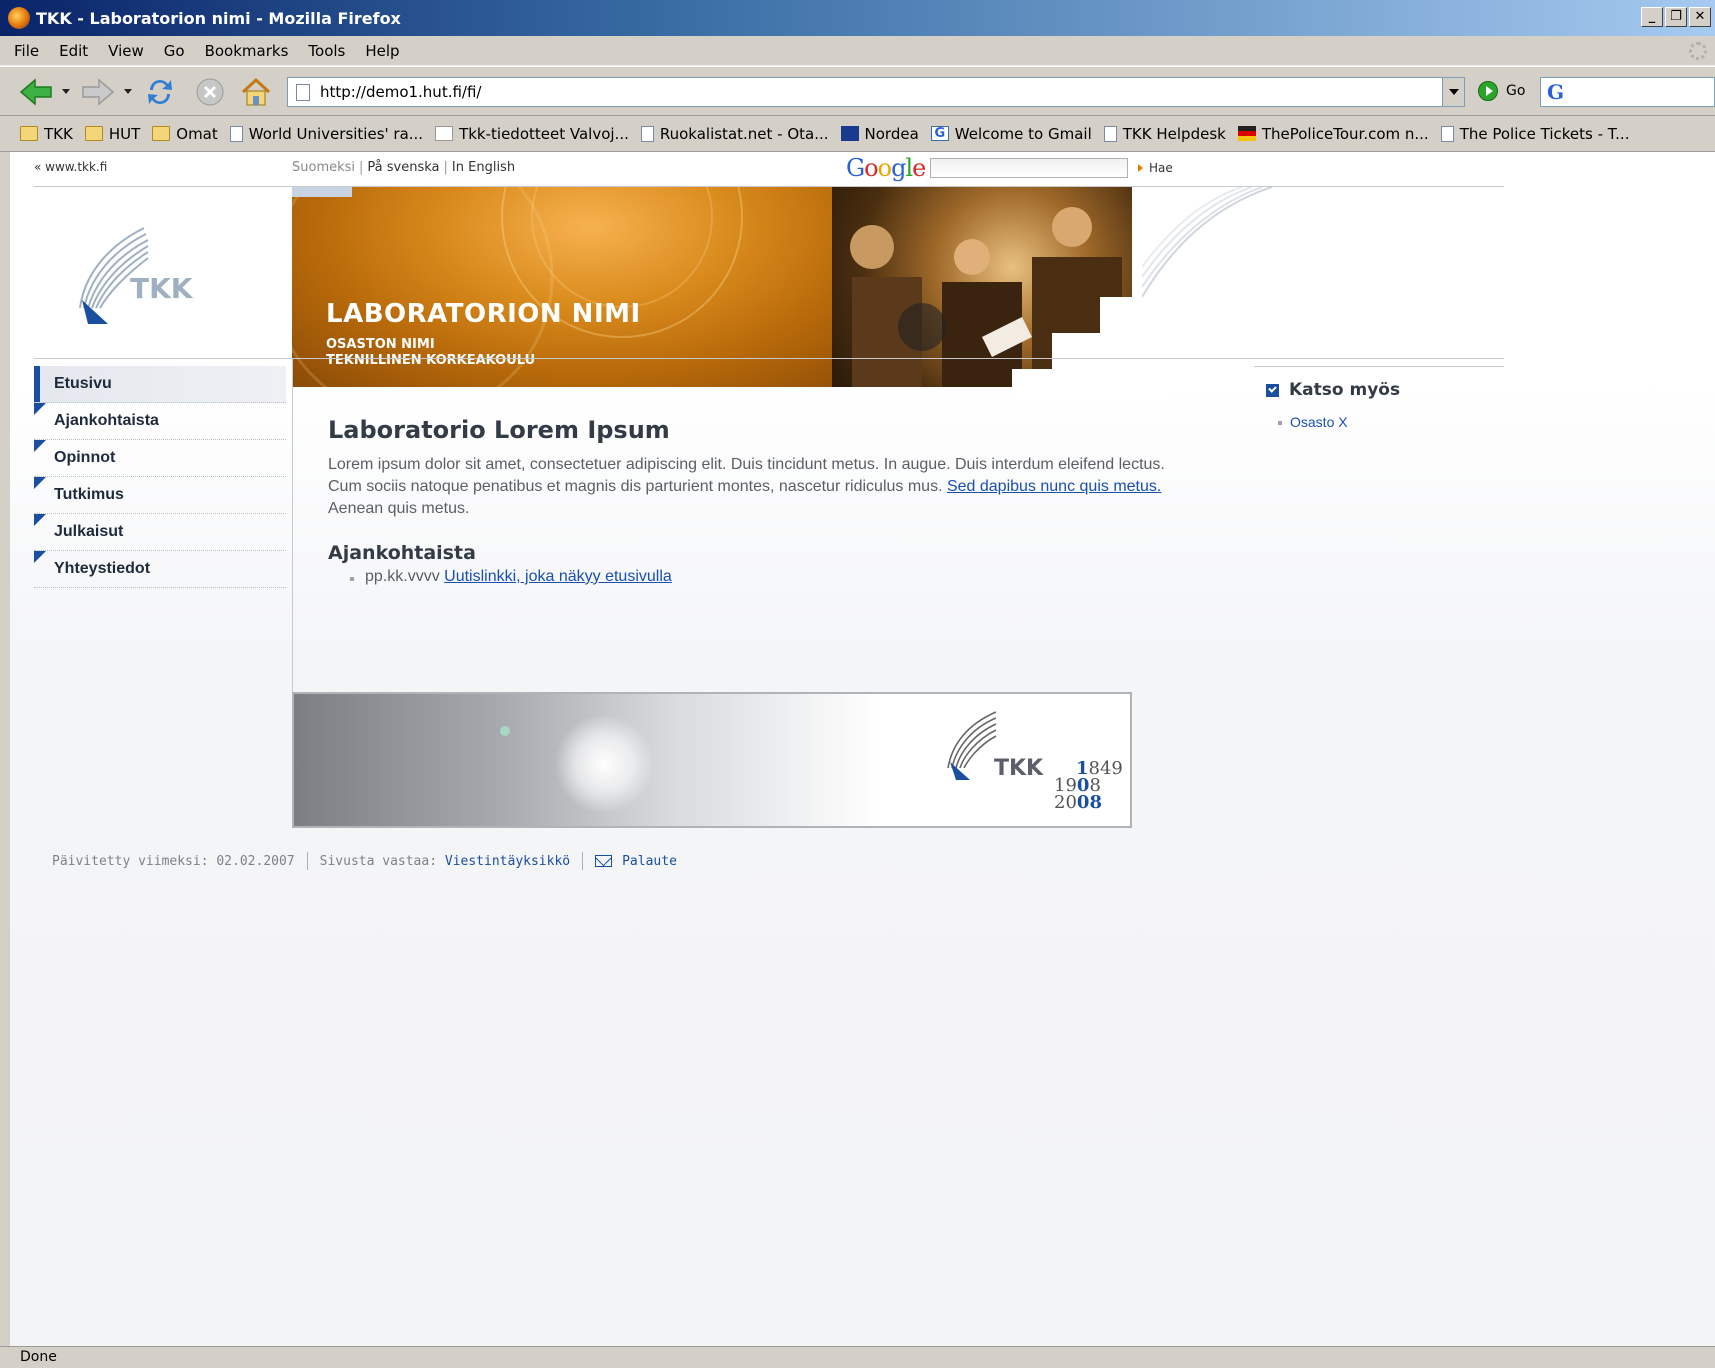 The width and height of the screenshot is (1715, 1368). I want to click on responsible-link: Viestintäyksikkö, so click(507, 861).